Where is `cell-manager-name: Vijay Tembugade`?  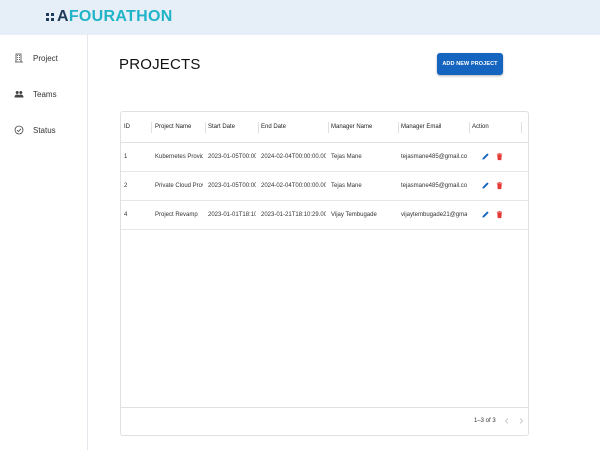
cell-manager-name: Vijay Tembugade is located at coordinates (354, 215).